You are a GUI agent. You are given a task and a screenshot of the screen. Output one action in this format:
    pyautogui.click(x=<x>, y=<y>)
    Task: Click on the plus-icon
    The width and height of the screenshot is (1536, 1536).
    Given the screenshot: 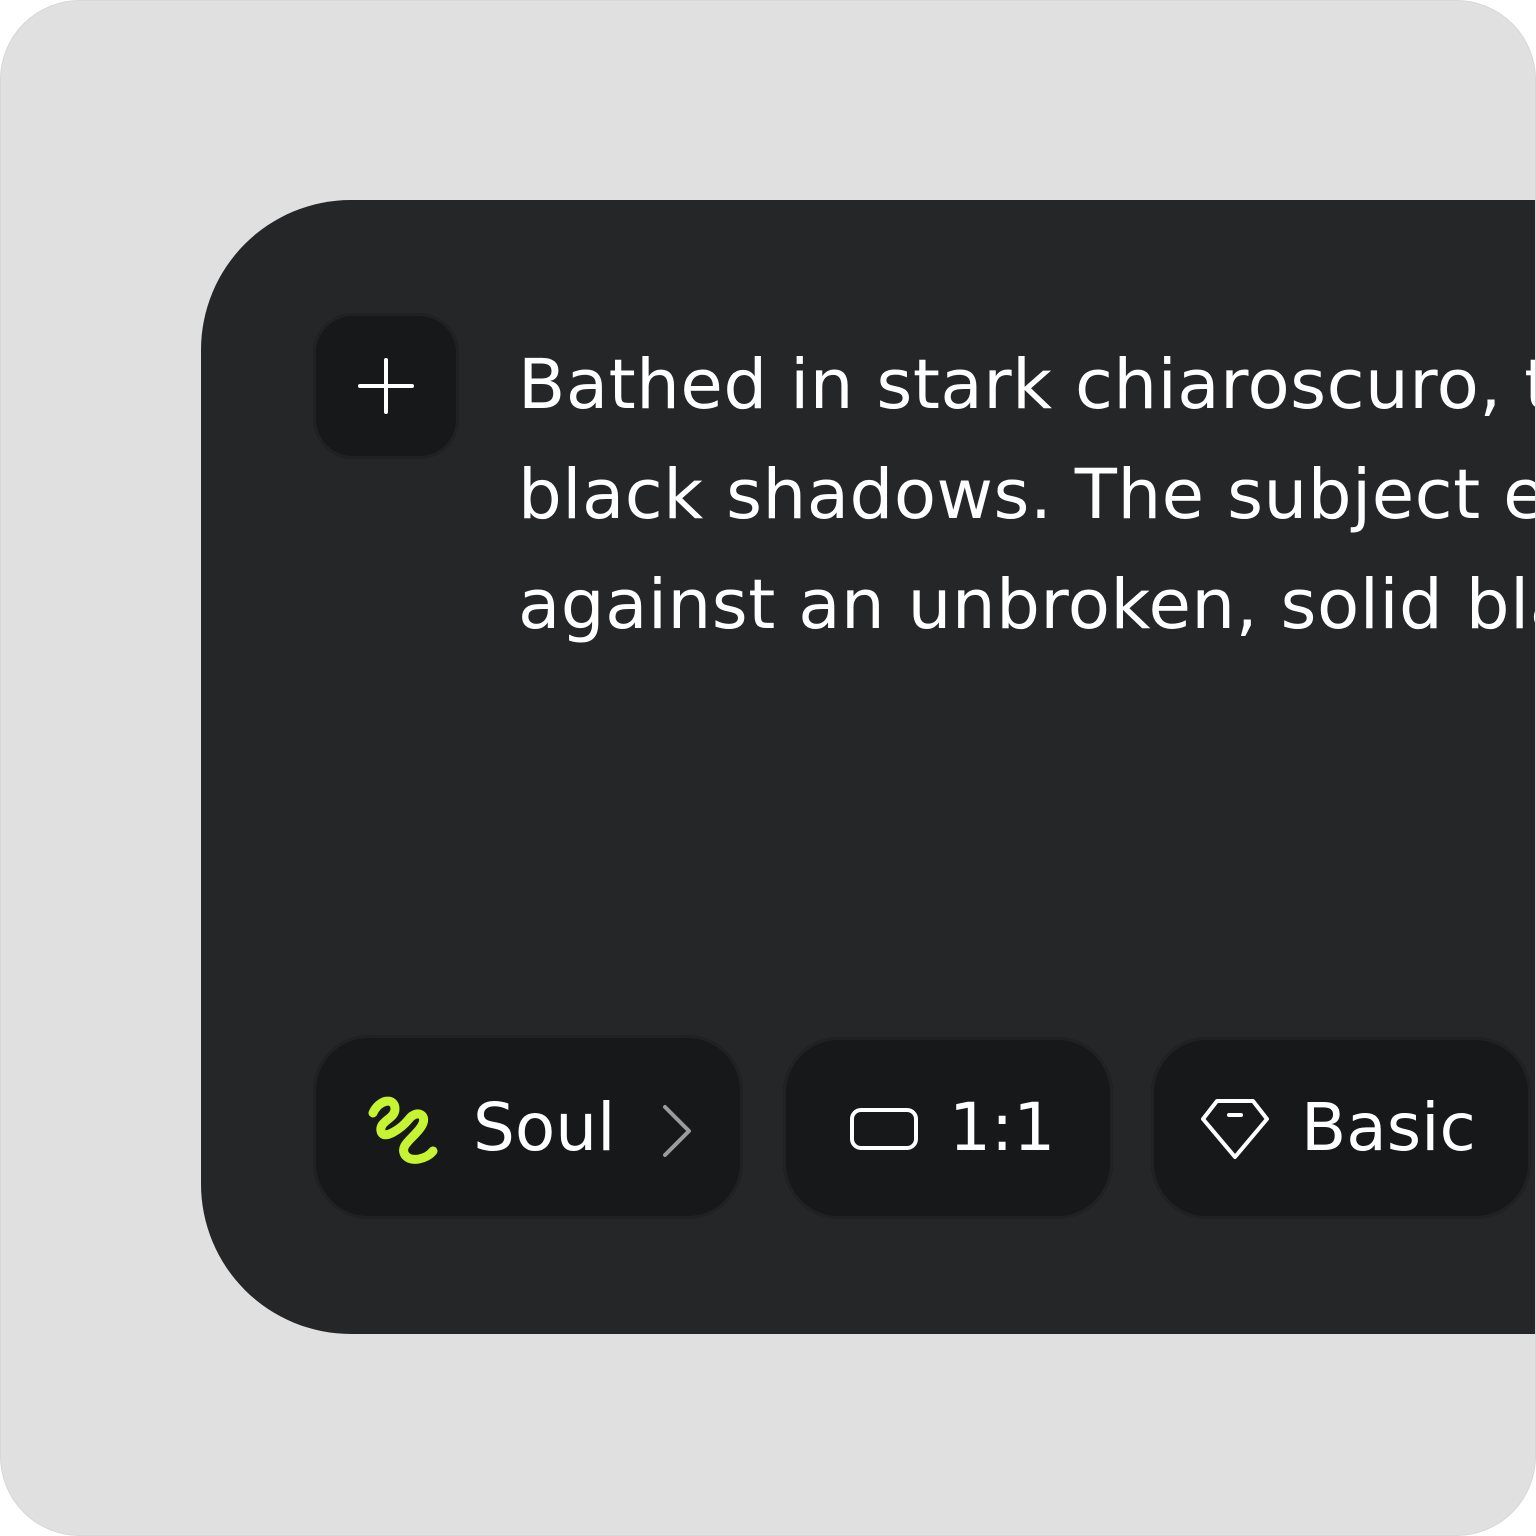 What is the action you would take?
    pyautogui.click(x=386, y=386)
    